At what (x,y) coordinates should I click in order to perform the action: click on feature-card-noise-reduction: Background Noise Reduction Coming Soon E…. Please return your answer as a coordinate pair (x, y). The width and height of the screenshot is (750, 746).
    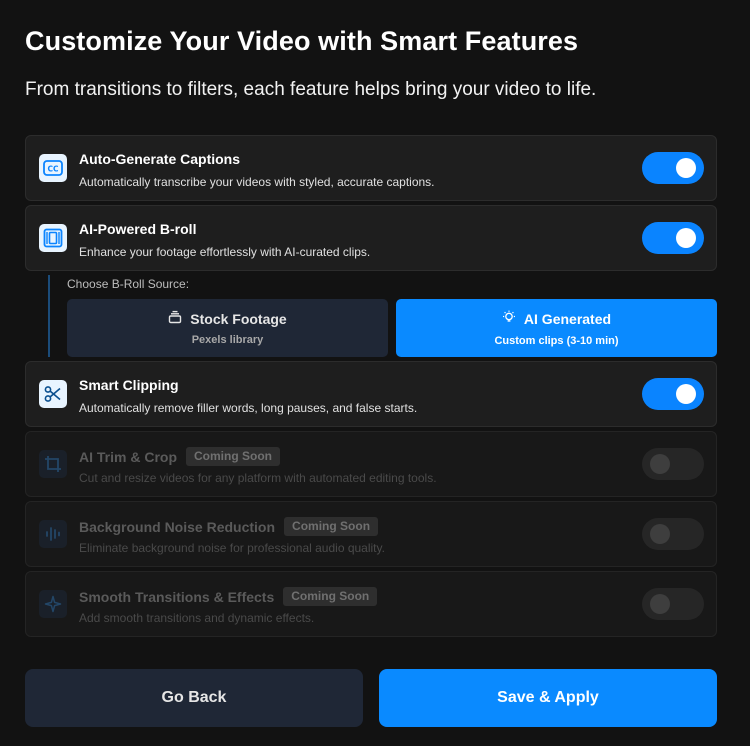
    Looking at the image, I should click on (371, 534).